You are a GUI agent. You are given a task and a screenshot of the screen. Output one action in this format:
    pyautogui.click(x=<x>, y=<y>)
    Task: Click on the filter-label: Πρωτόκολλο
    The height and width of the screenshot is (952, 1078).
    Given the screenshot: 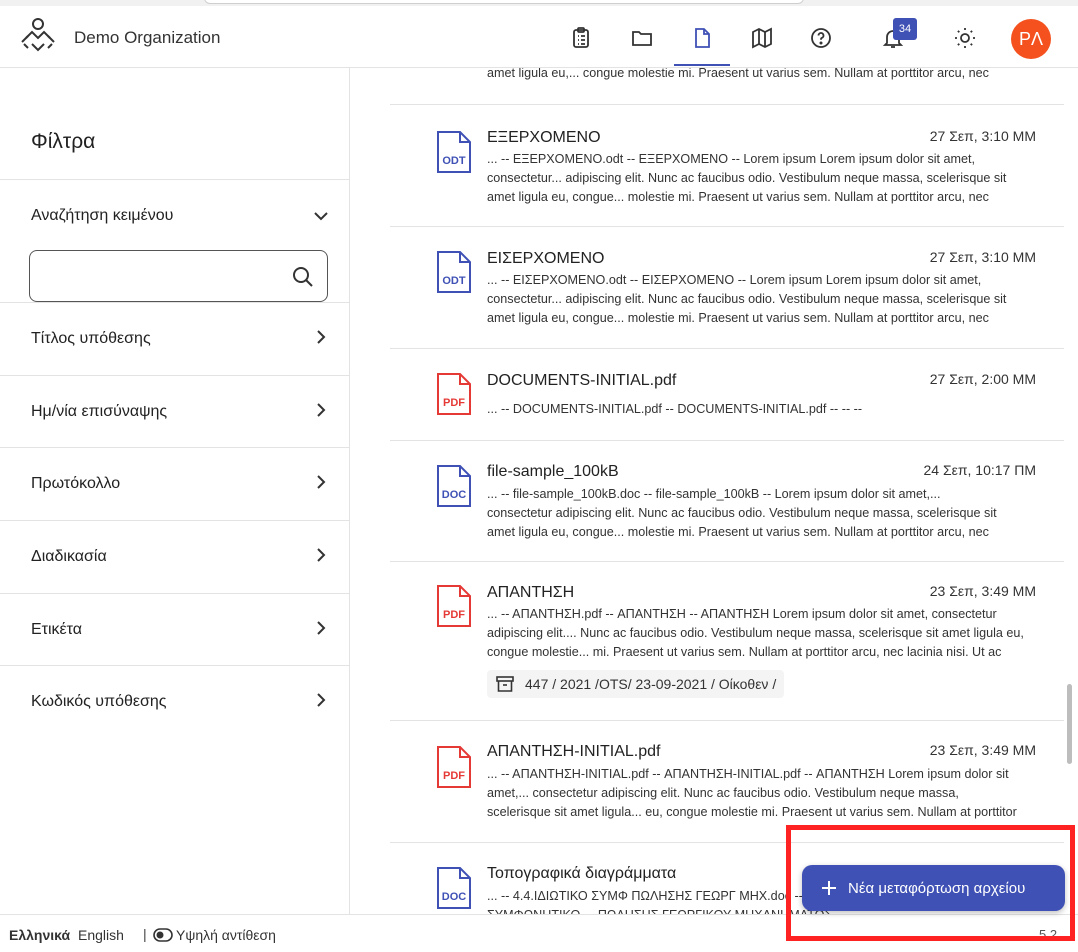 What is the action you would take?
    pyautogui.click(x=76, y=483)
    